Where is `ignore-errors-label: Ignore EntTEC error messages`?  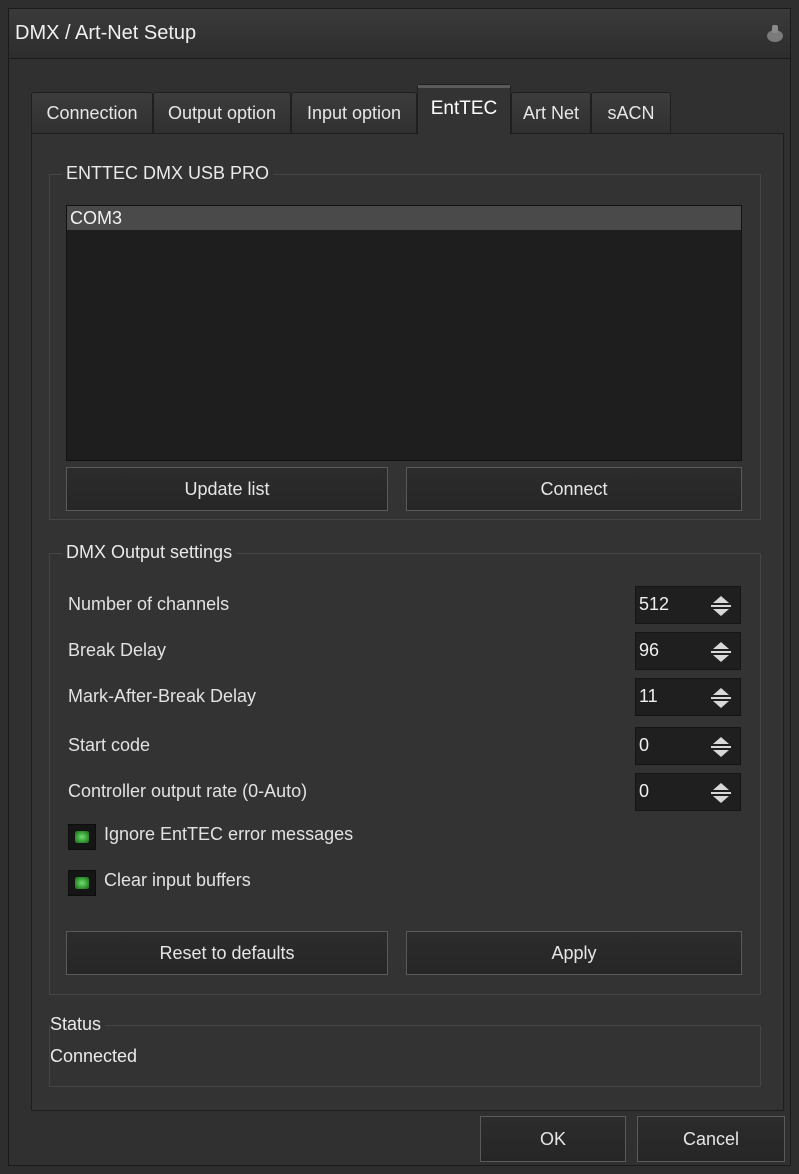
ignore-errors-label: Ignore EntTEC error messages is located at coordinates (228, 834).